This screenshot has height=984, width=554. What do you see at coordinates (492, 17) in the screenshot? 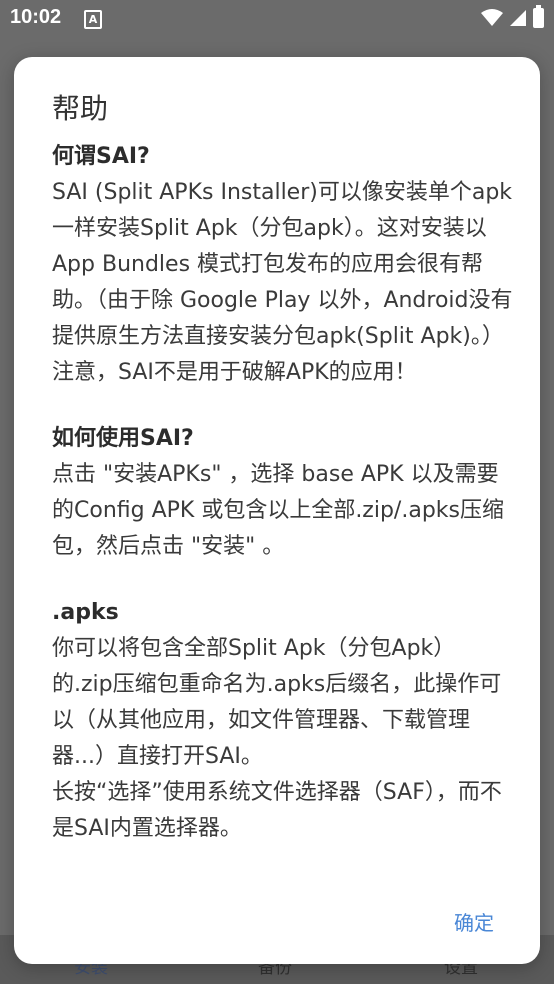
I see `wifi-icon` at bounding box center [492, 17].